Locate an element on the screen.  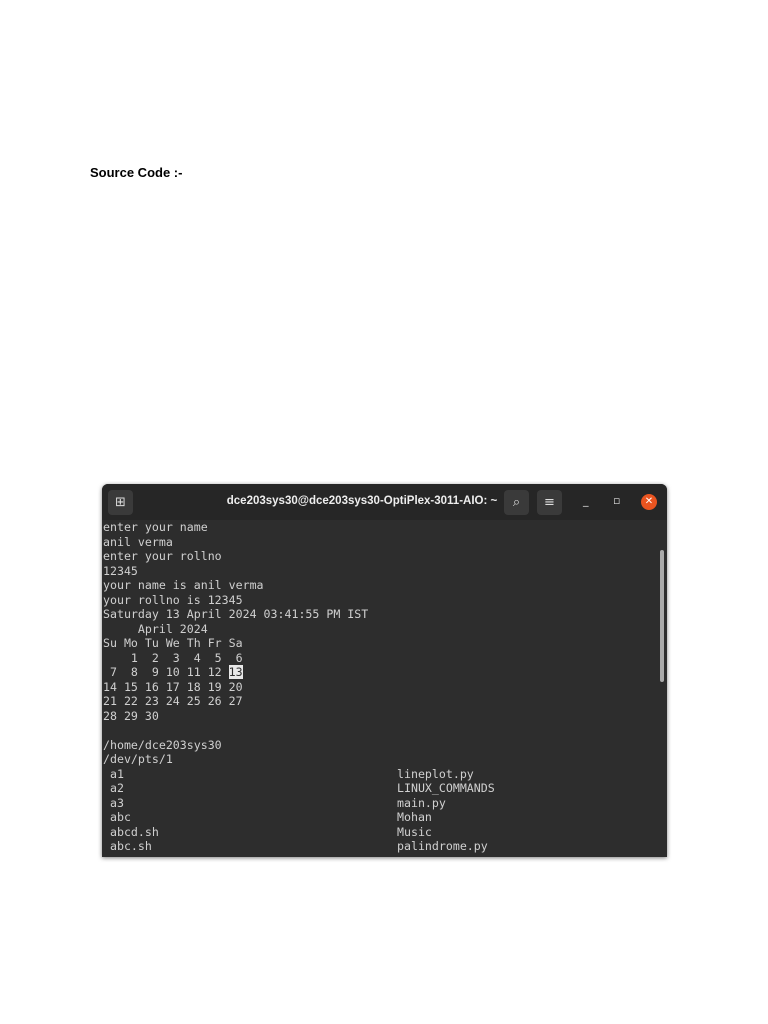
new-tab-icon: ⊞ is located at coordinates (120, 502).